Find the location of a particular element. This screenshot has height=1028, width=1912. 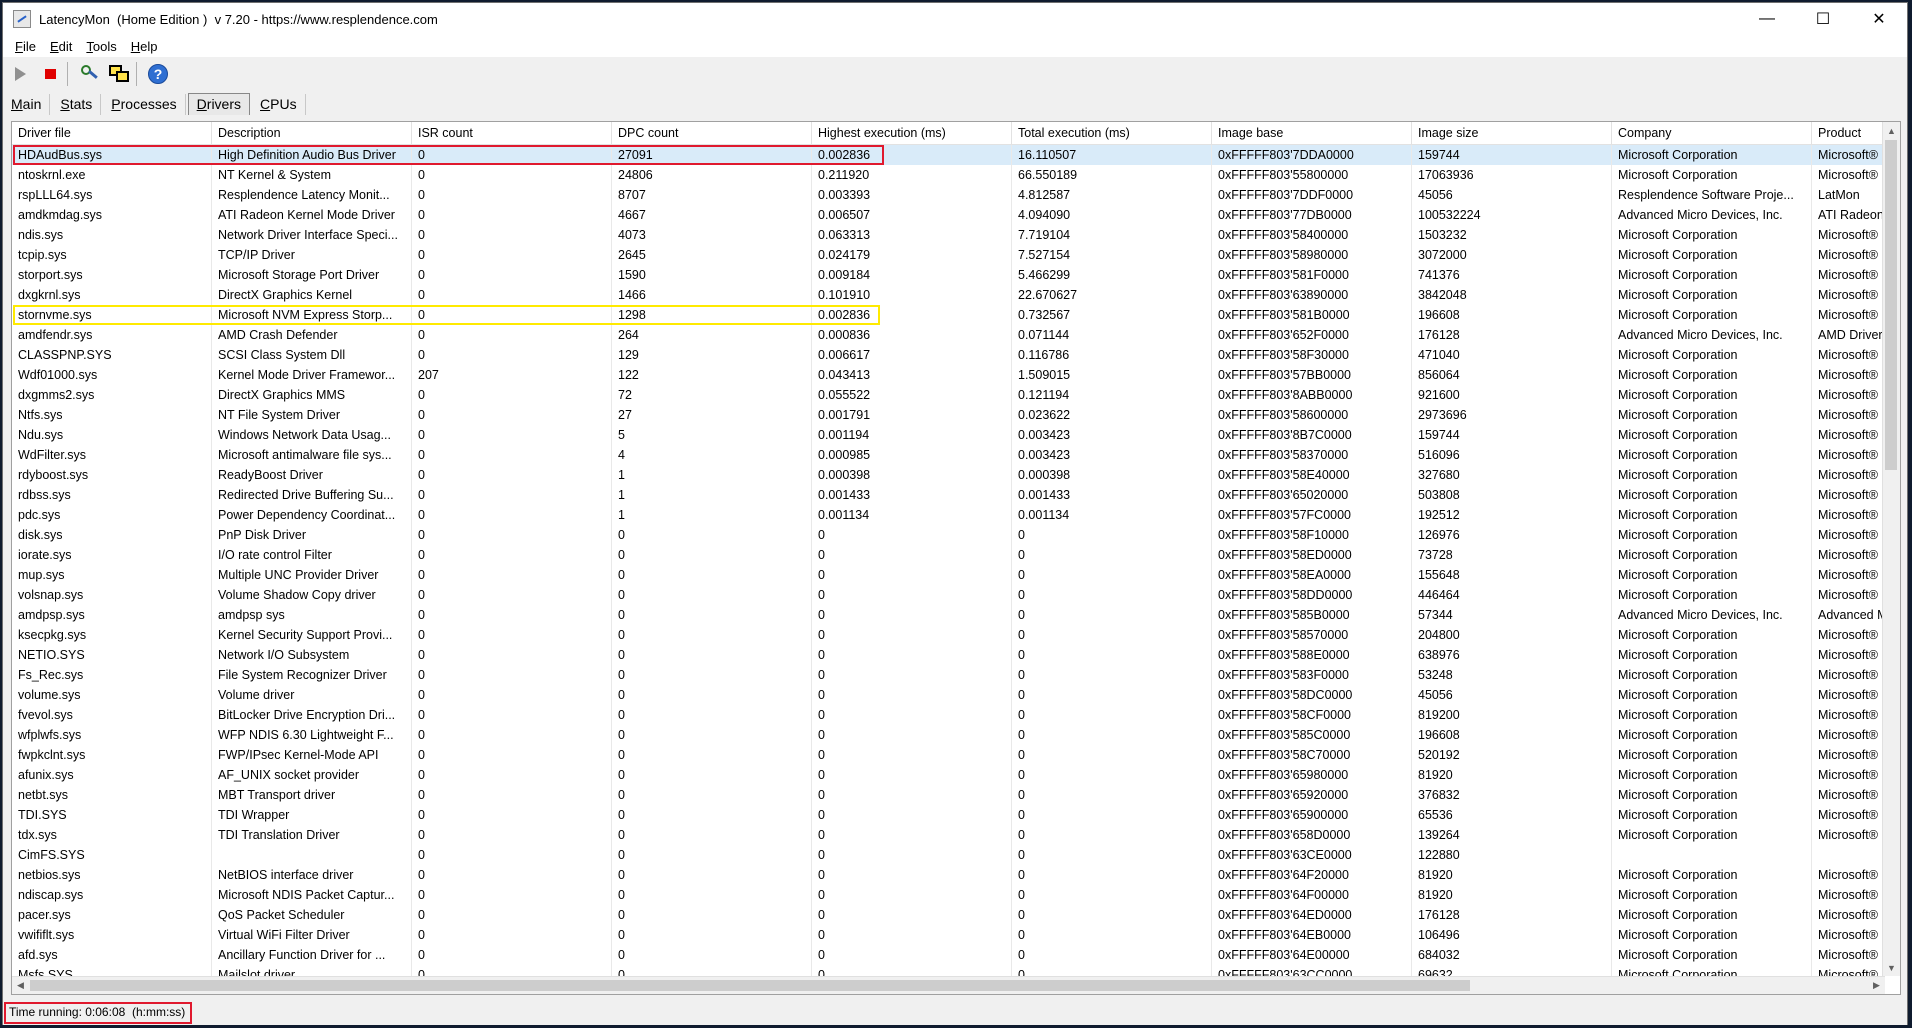

column-header: DPC count is located at coordinates (712, 133).